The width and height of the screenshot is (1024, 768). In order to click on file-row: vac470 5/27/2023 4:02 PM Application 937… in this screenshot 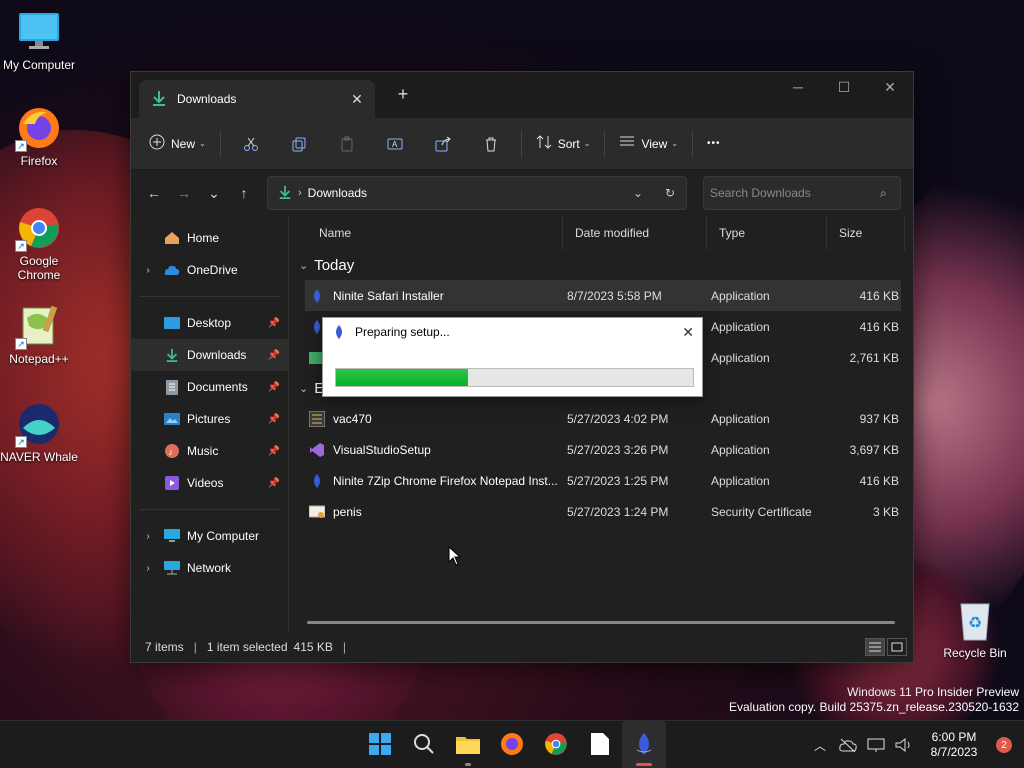, I will do `click(603, 418)`.